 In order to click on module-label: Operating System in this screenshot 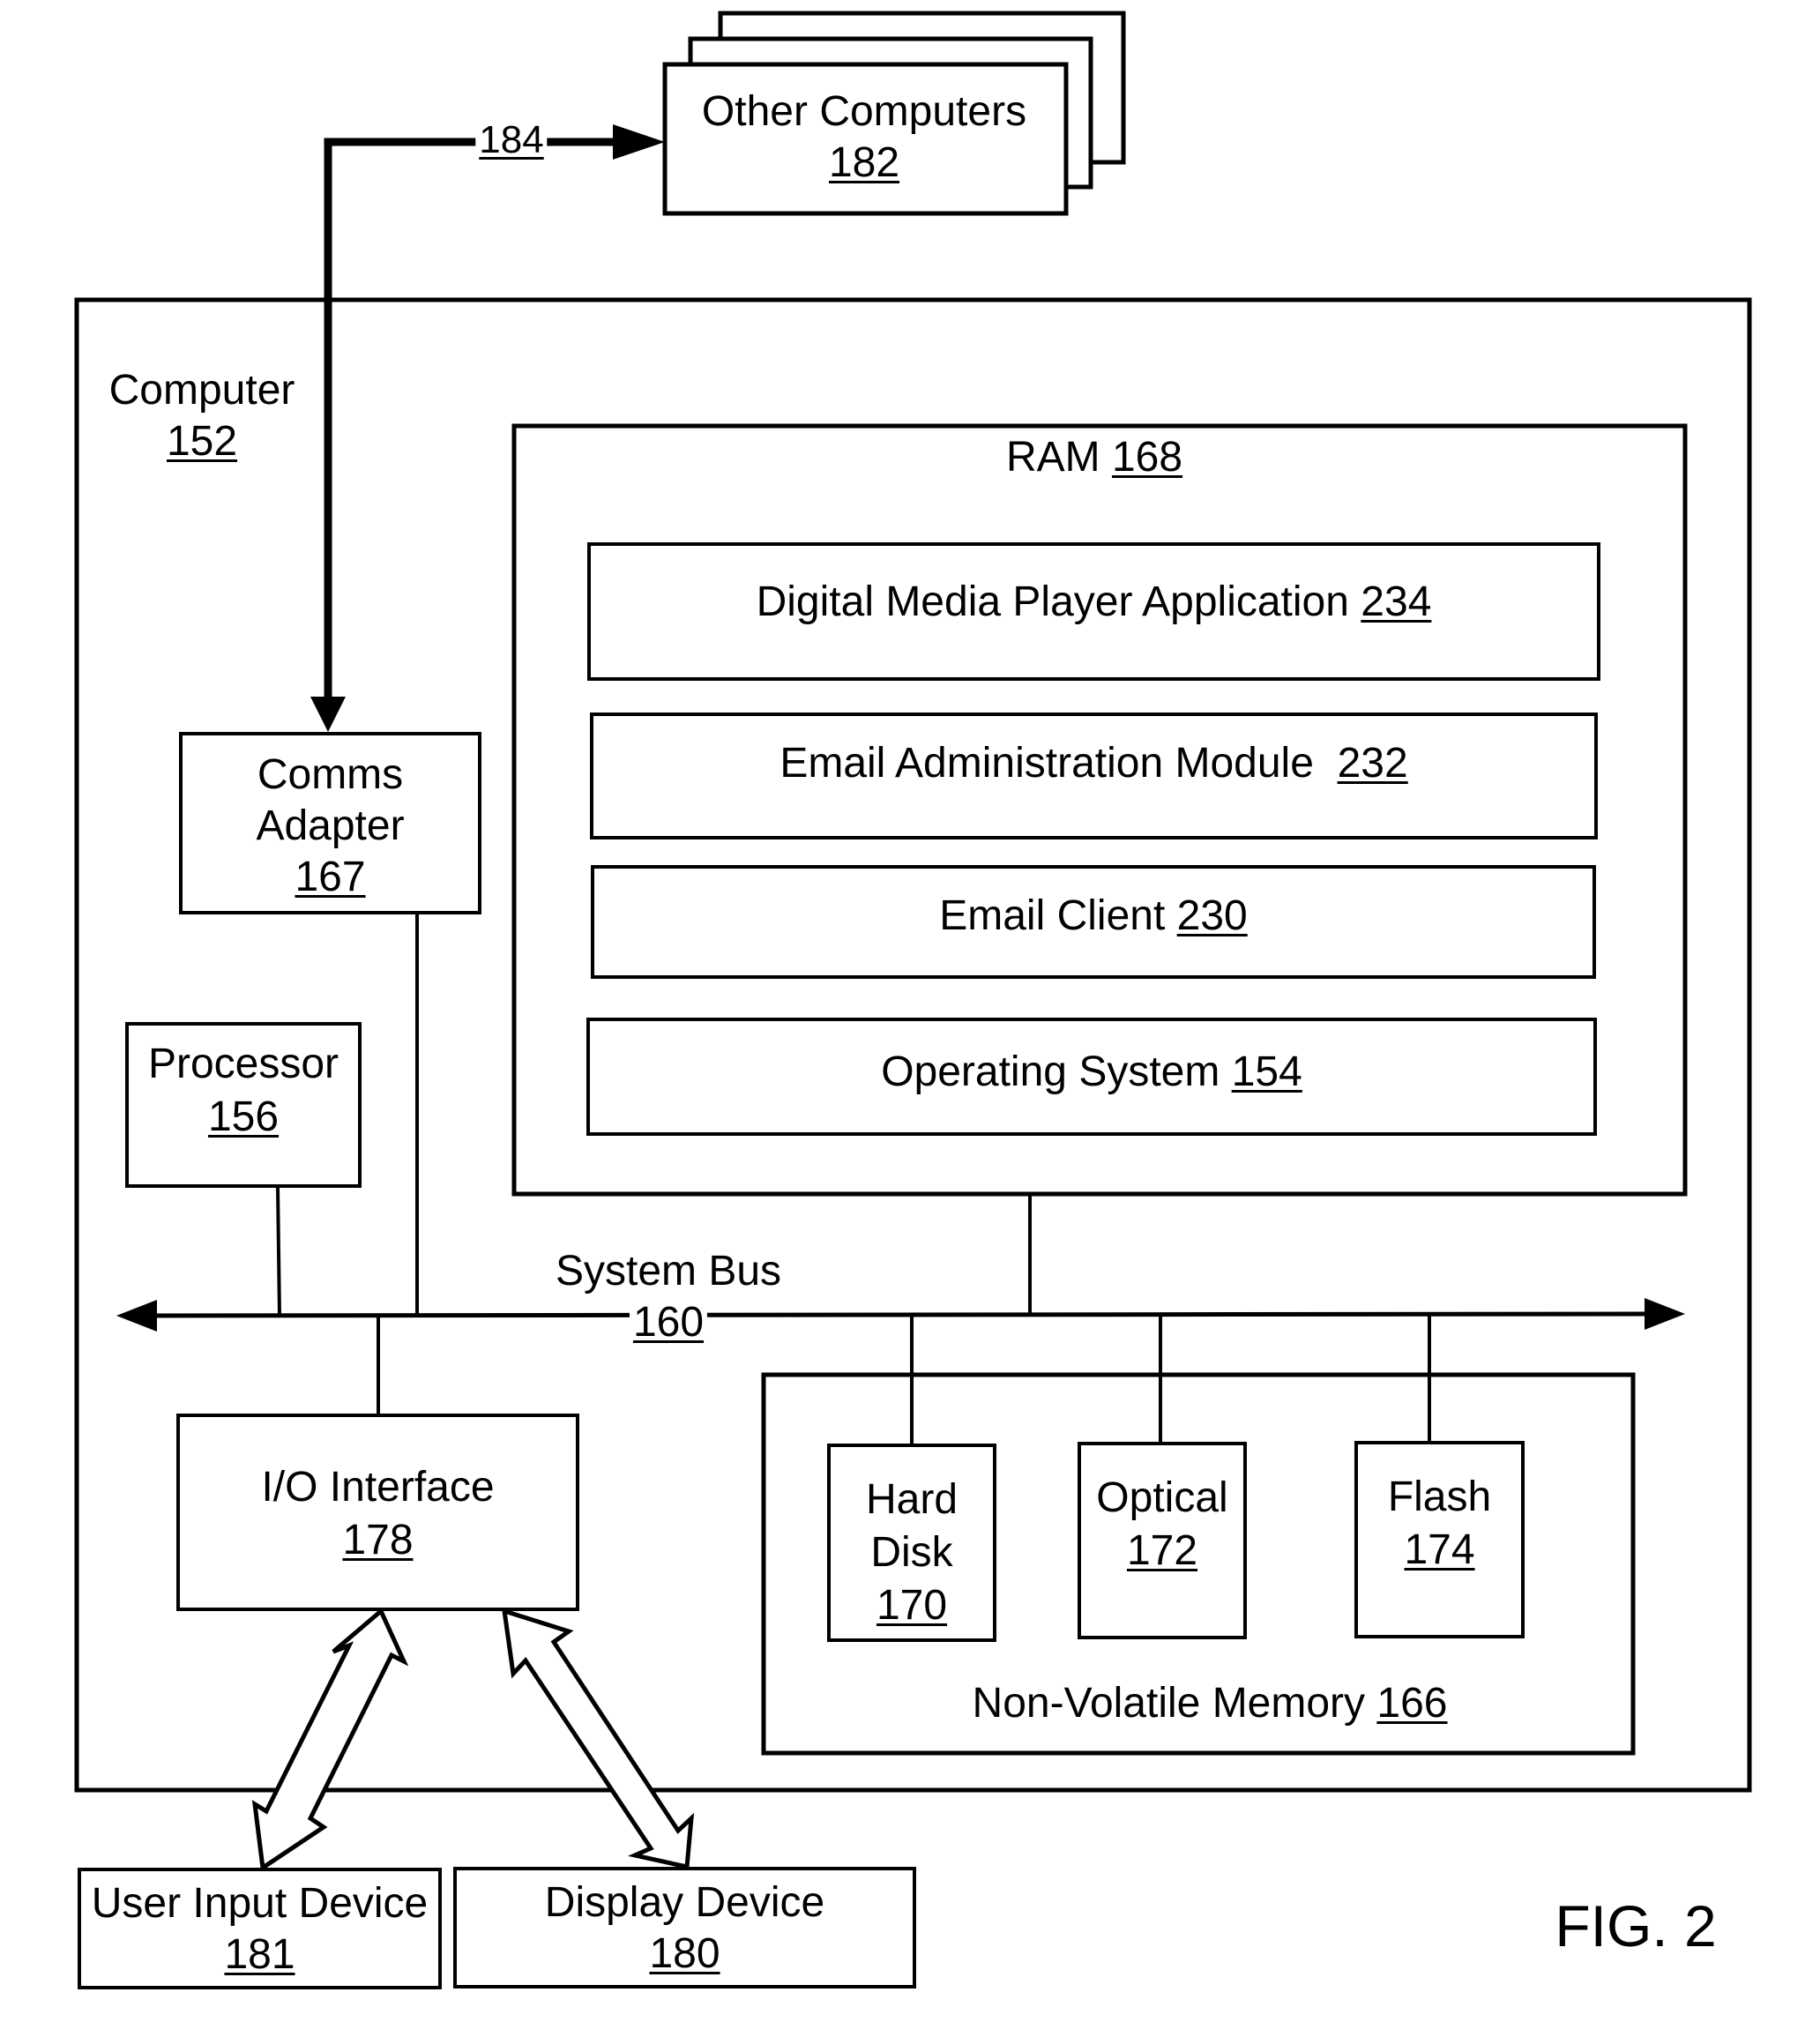, I will do `click(1050, 1071)`.